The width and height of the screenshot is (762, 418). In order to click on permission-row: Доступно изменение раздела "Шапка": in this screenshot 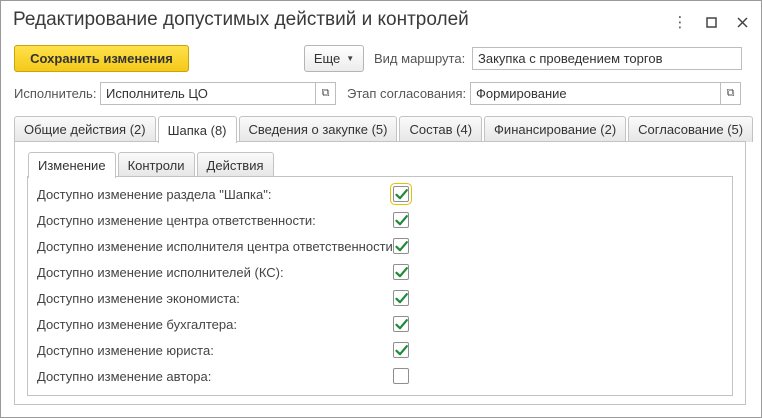, I will do `click(154, 194)`.